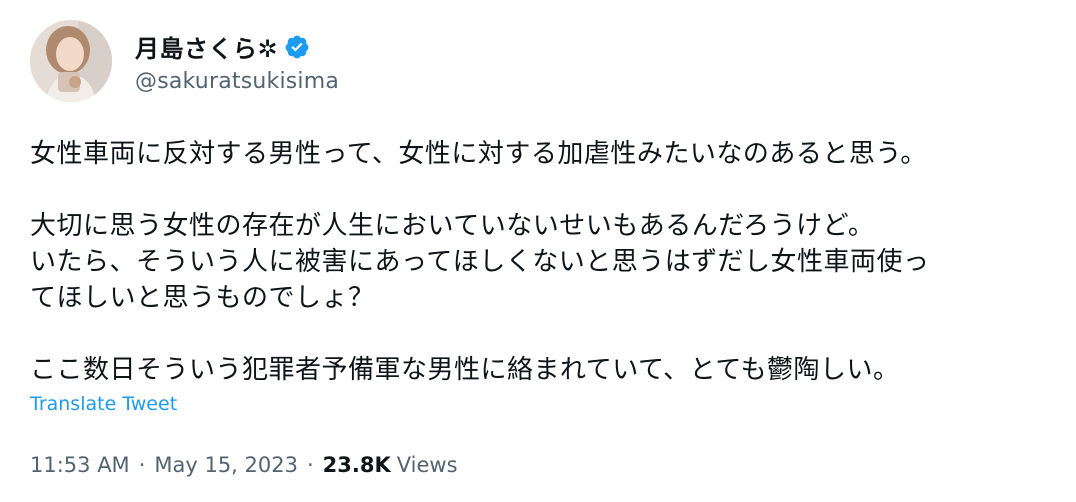 The width and height of the screenshot is (1076, 502). Describe the element at coordinates (427, 465) in the screenshot. I see `views-label: Views` at that location.